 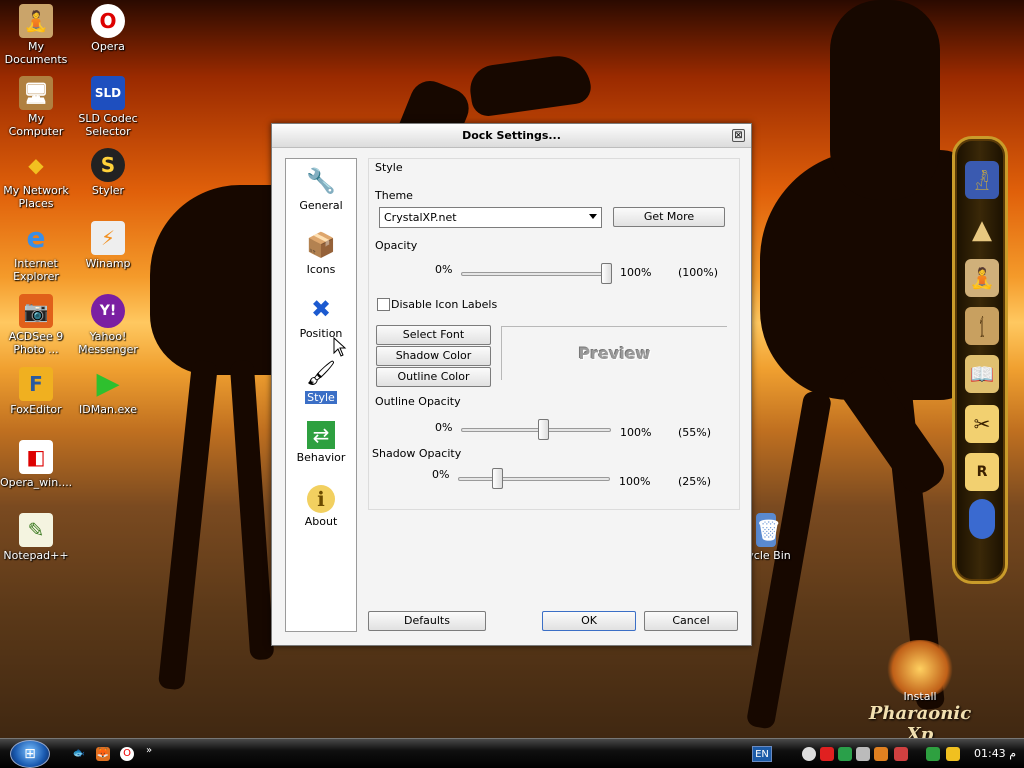 What do you see at coordinates (606, 273) in the screenshot?
I see `opacity-slider-thumb` at bounding box center [606, 273].